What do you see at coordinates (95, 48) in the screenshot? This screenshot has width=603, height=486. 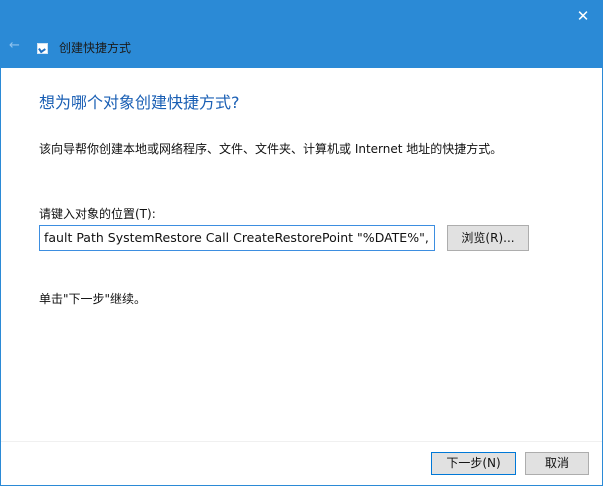 I see `wizard-title: 创建快捷方式` at bounding box center [95, 48].